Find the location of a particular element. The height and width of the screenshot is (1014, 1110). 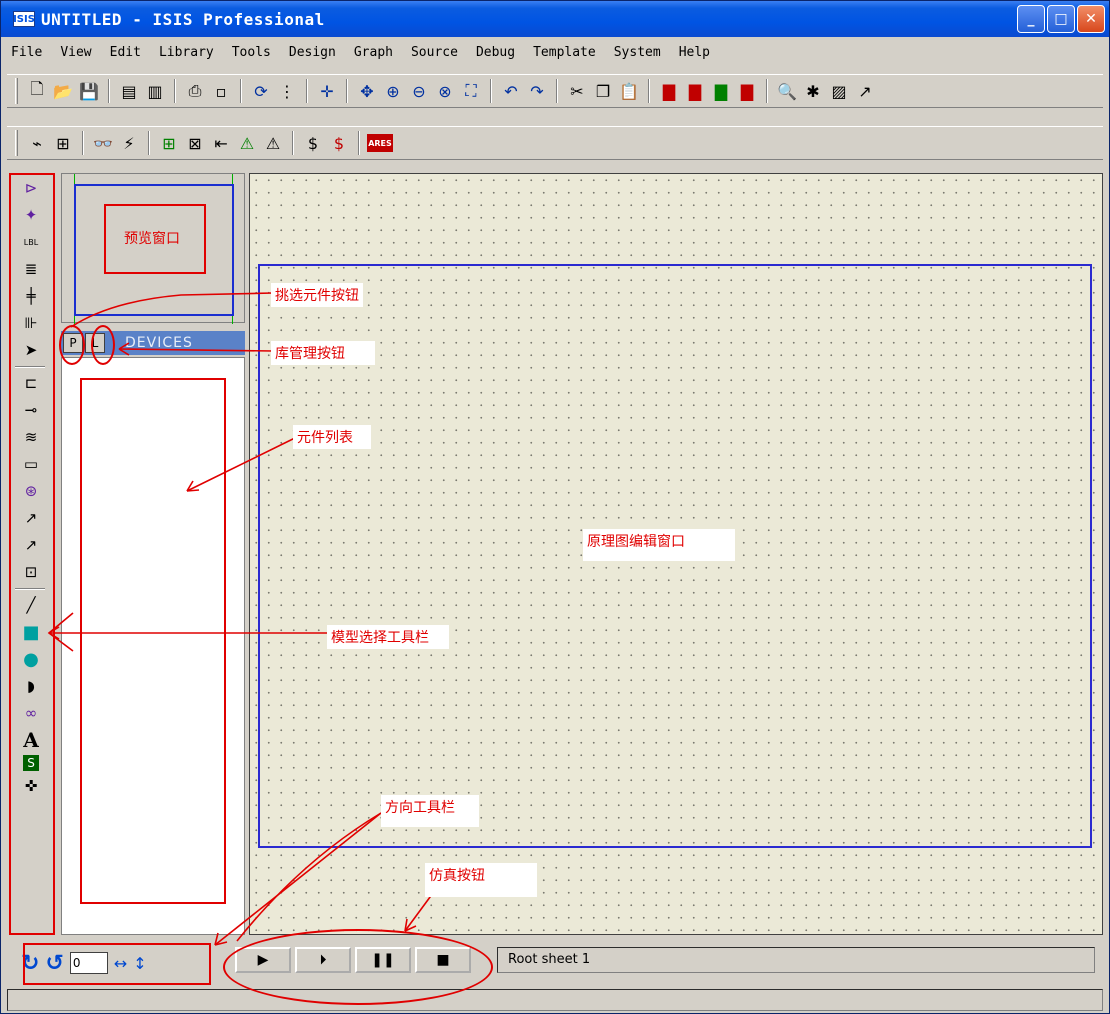

save-file-icon: 💾 is located at coordinates (89, 91).